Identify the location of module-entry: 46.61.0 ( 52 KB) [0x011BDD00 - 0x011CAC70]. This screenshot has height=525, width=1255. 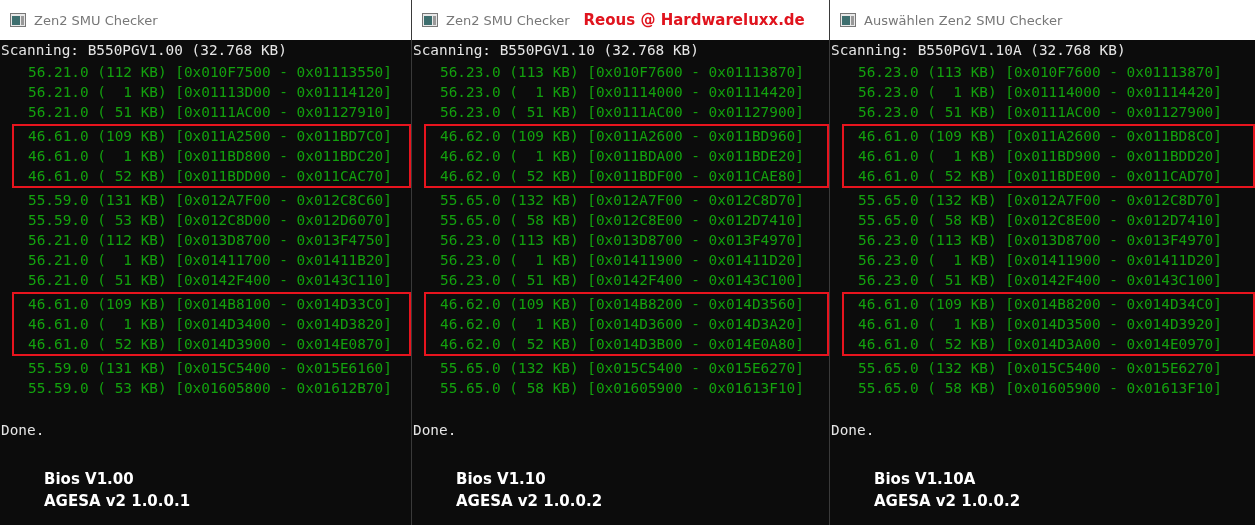
(210, 176).